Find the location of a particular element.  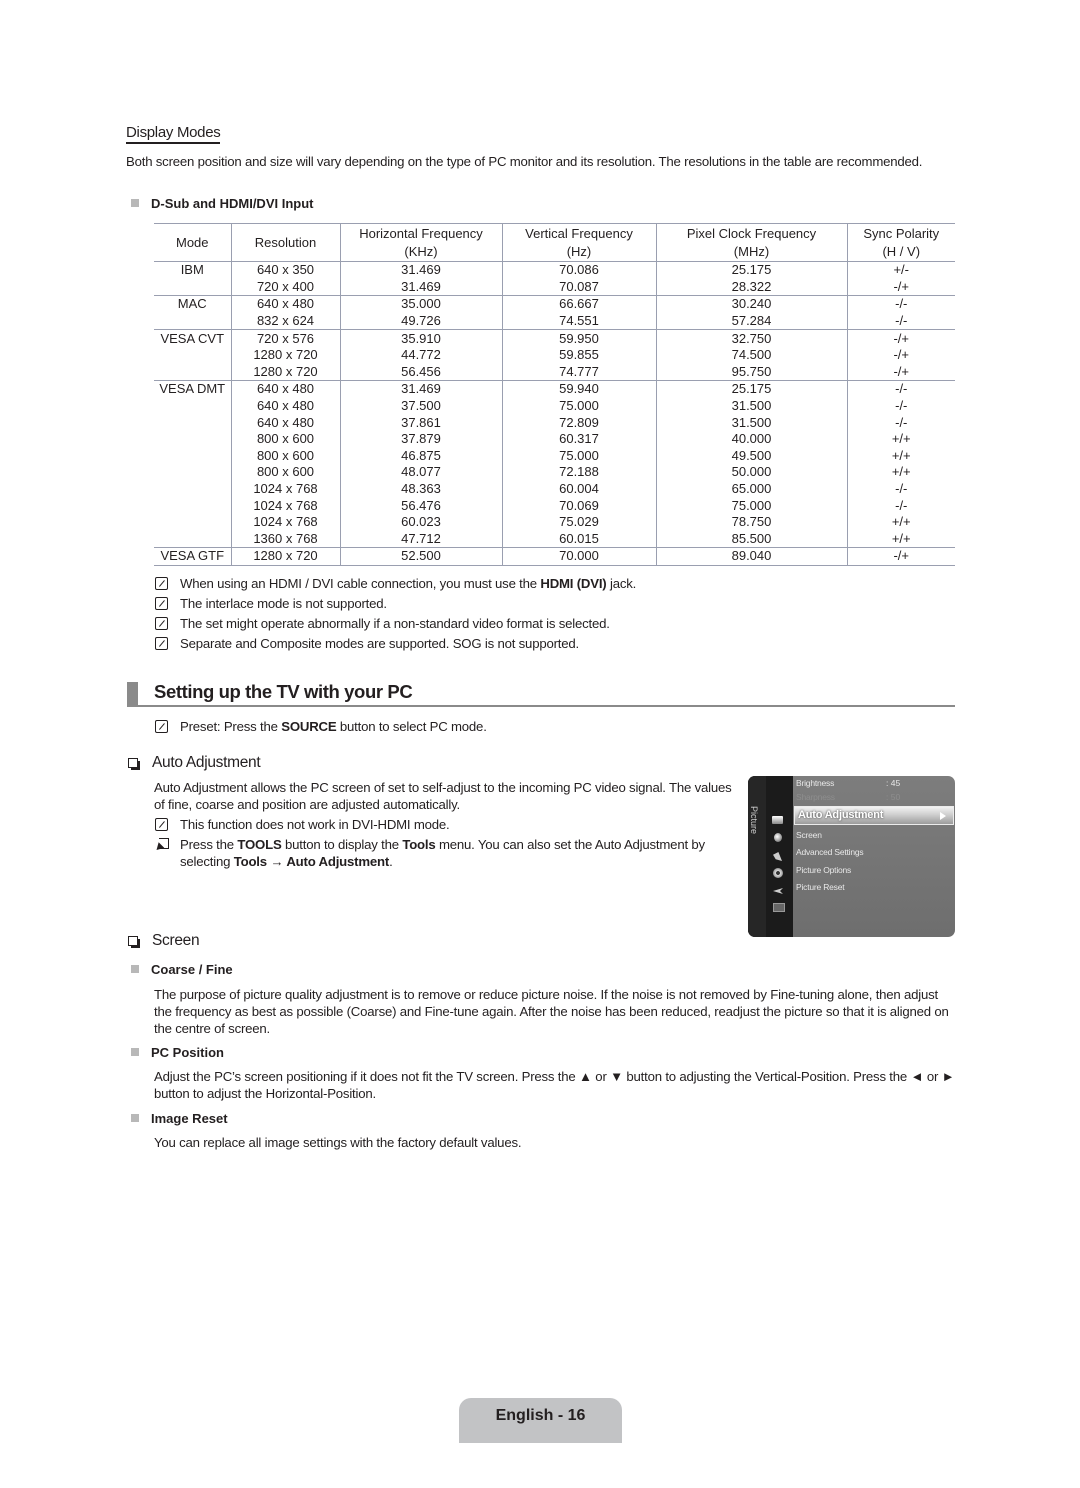

tv-menu-item-screen: Screen is located at coordinates (809, 835).